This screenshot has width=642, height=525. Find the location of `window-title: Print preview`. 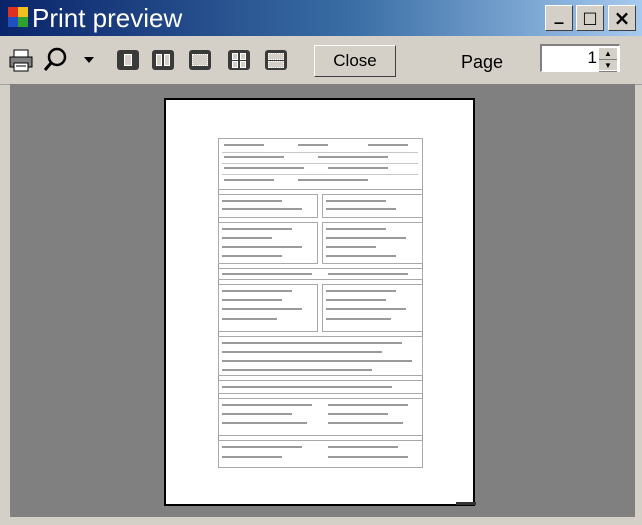

window-title: Print preview is located at coordinates (107, 18).